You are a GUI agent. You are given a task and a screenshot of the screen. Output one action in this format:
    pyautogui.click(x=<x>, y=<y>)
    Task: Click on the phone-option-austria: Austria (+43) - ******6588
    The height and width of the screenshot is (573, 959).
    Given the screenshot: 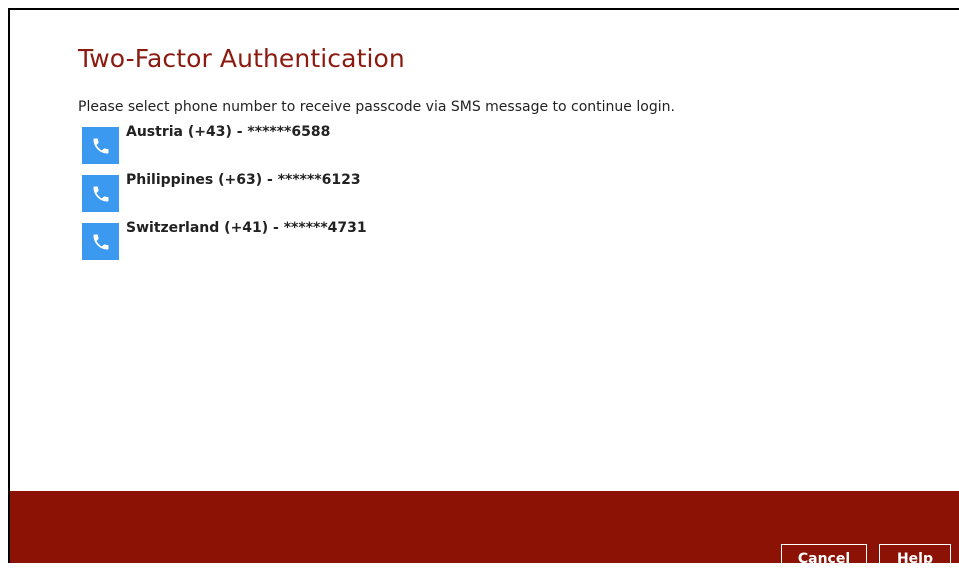 What is the action you would take?
    pyautogui.click(x=432, y=148)
    